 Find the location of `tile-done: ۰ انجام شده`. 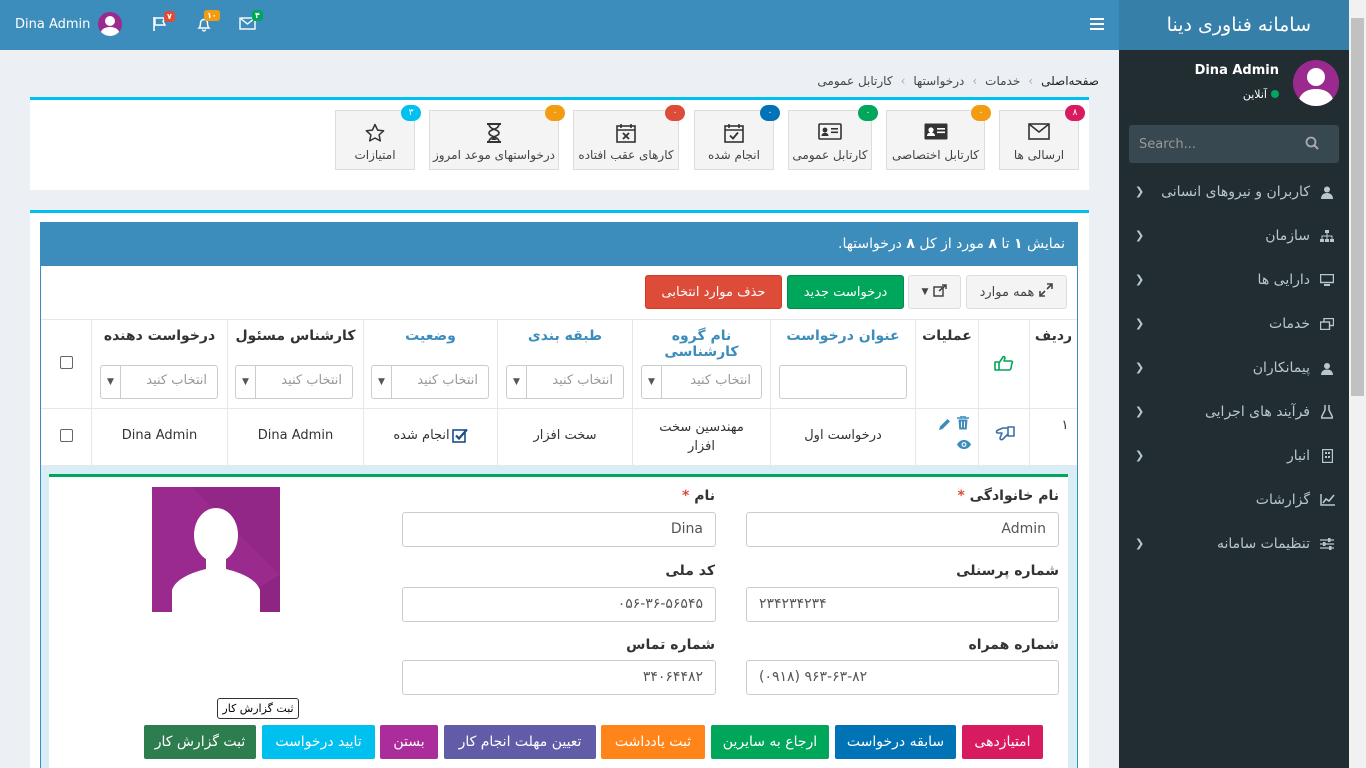

tile-done: ۰ انجام شده is located at coordinates (737, 137).